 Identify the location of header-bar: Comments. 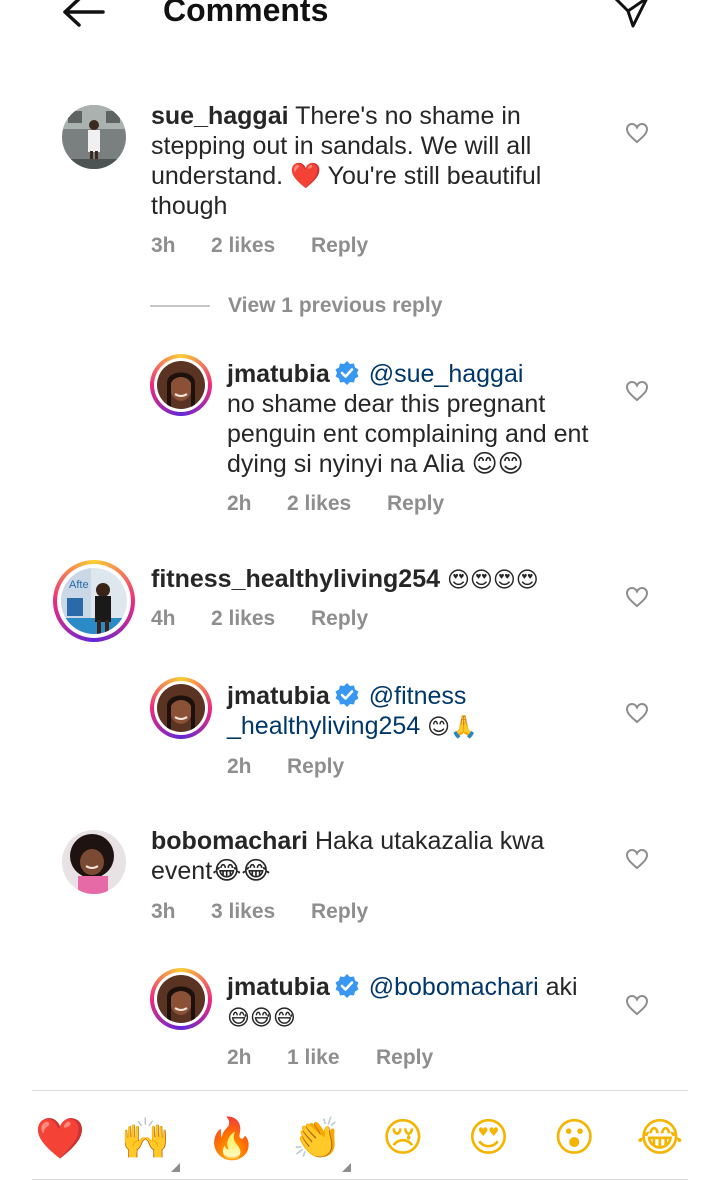
(360, 20).